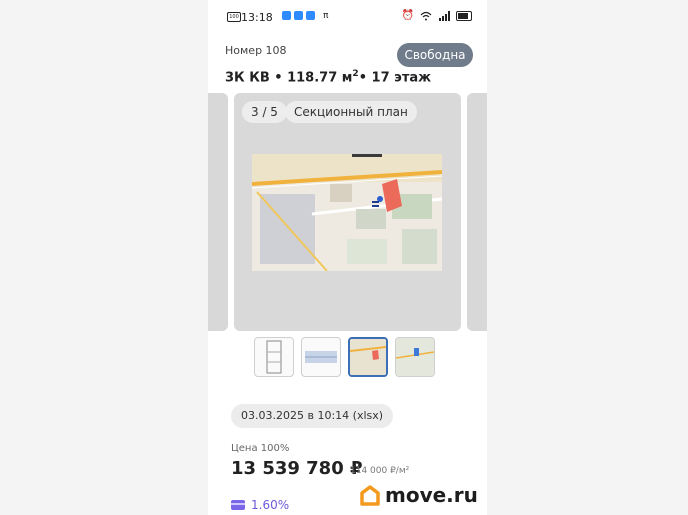 The height and width of the screenshot is (515, 688). Describe the element at coordinates (351, 112) in the screenshot. I see `plan-type-chip: Секционный план` at that location.